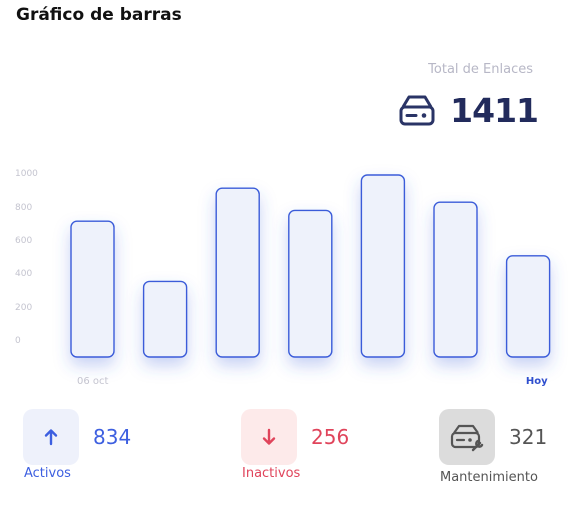 The width and height of the screenshot is (578, 516). What do you see at coordinates (480, 69) in the screenshot?
I see `total-links-label: Total de Enlaces` at bounding box center [480, 69].